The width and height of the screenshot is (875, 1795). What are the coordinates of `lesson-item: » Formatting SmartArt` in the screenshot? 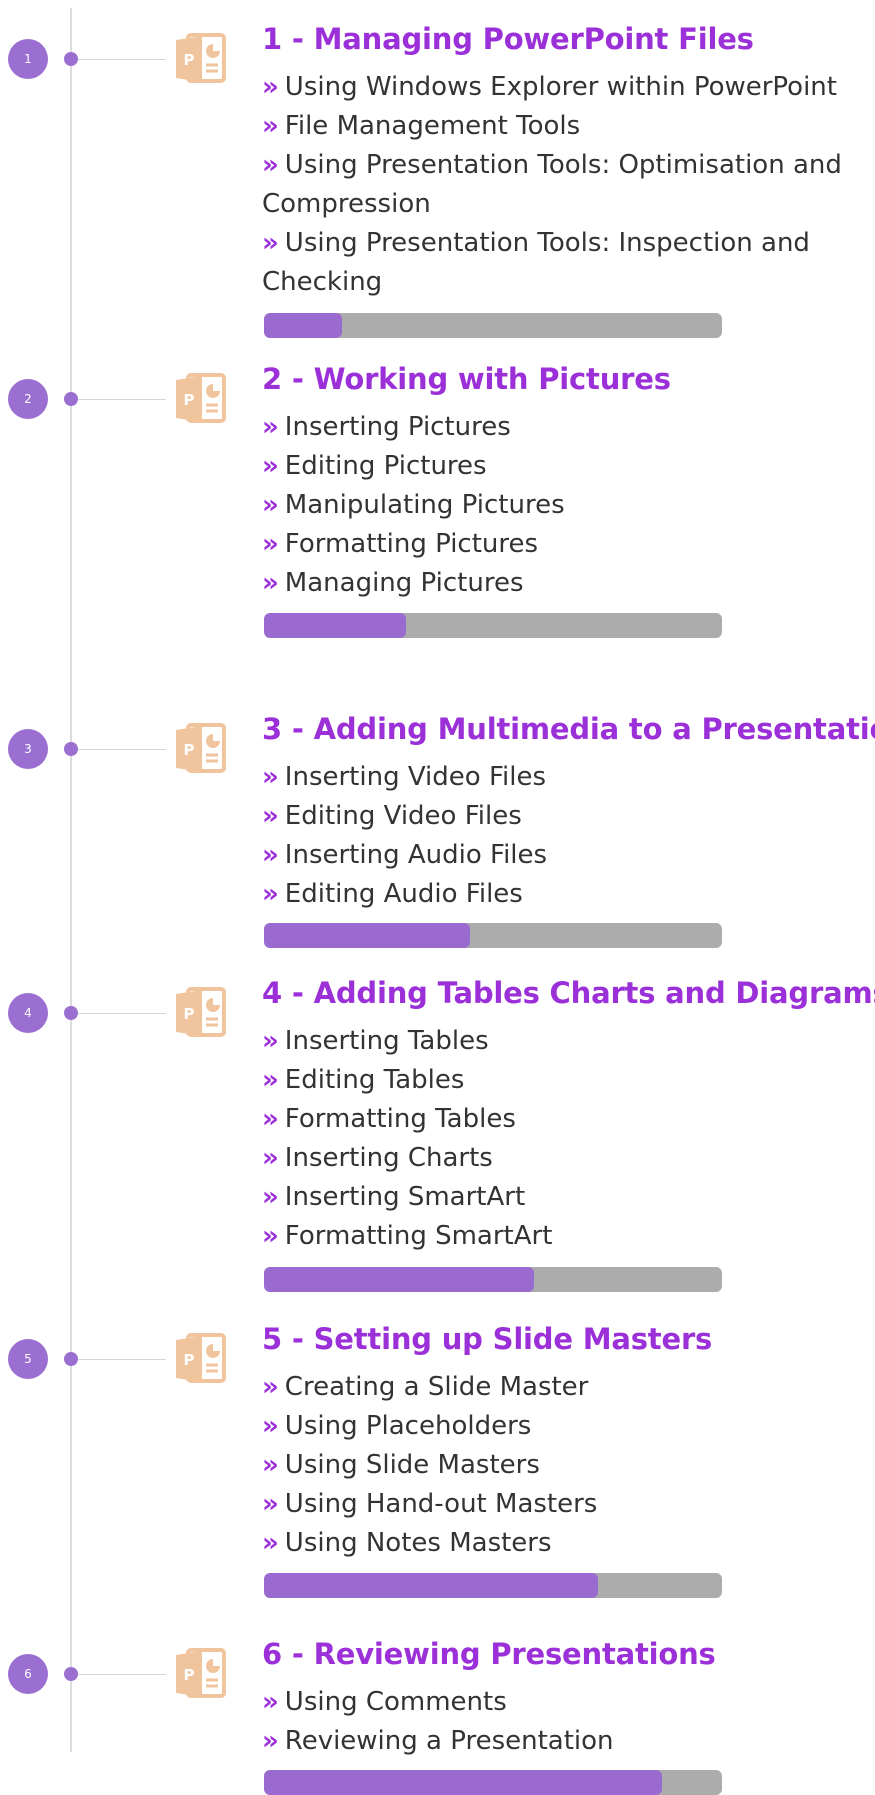 It's located at (567, 1236).